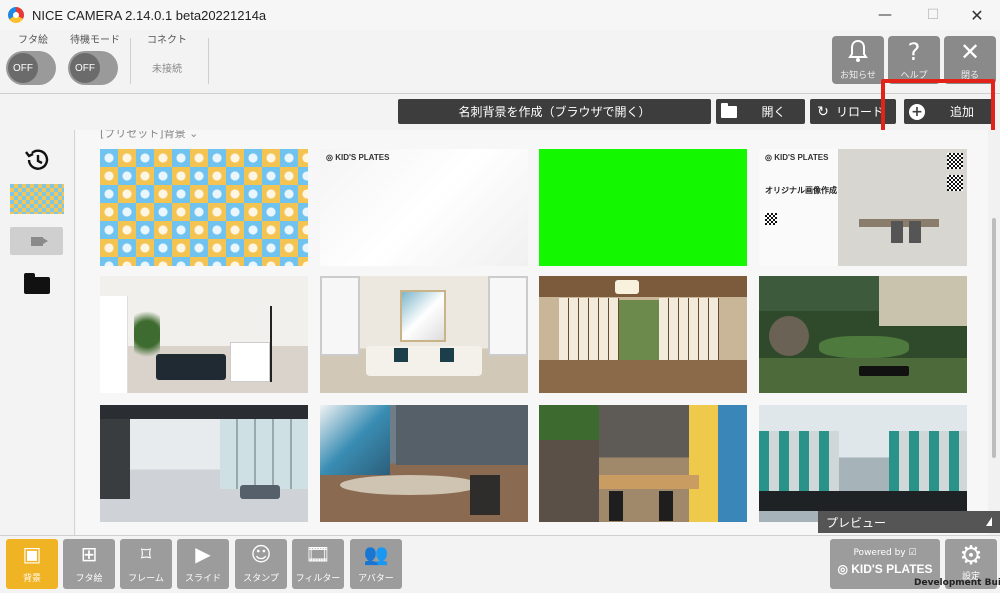 The width and height of the screenshot is (1000, 593). Describe the element at coordinates (318, 579) in the screenshot. I see `tool-label: フィルター` at that location.